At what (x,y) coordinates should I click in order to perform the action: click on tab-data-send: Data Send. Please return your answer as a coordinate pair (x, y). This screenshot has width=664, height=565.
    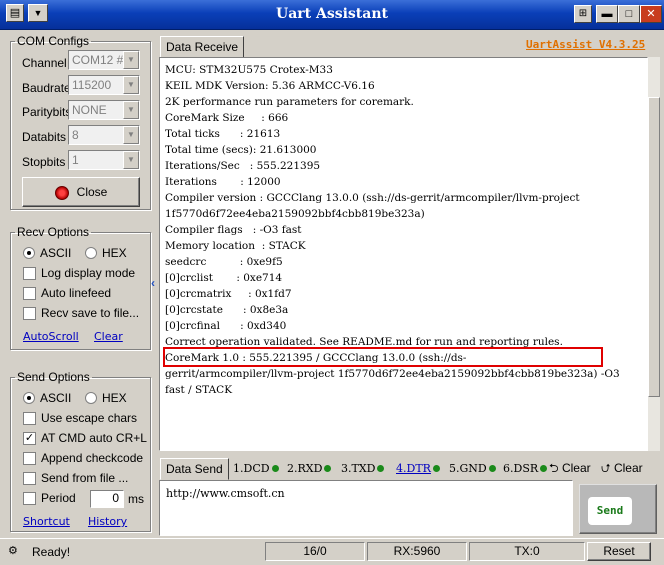
    Looking at the image, I should click on (194, 469).